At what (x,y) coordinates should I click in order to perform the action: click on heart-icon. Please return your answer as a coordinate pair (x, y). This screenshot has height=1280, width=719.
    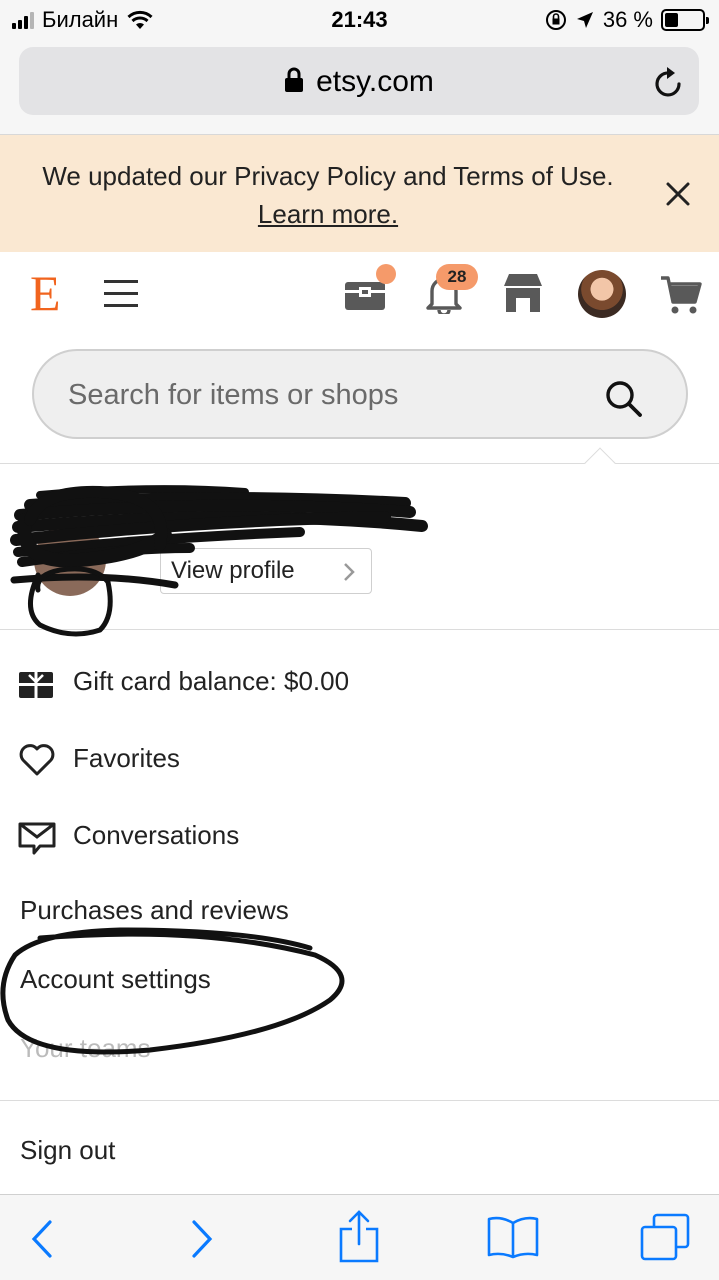
    Looking at the image, I should click on (37, 760).